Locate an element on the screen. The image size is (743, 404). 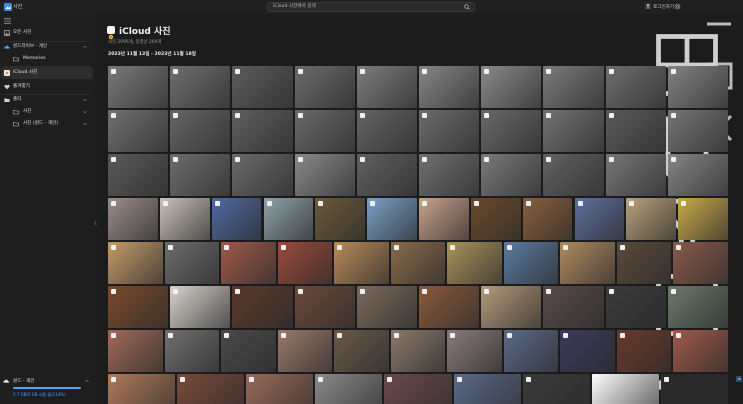
sidebar-item-all-photos: 모든 사진 is located at coordinates (47, 33).